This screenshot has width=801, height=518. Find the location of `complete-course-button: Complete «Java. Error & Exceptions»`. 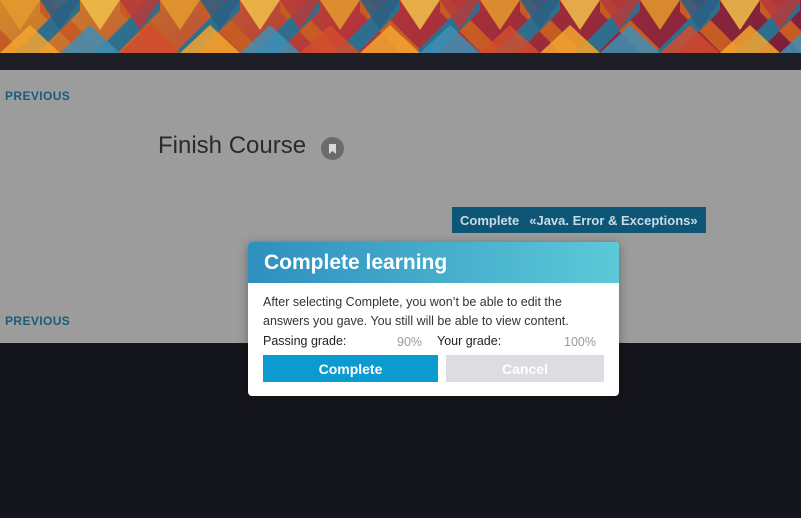

complete-course-button: Complete «Java. Error & Exceptions» is located at coordinates (579, 220).